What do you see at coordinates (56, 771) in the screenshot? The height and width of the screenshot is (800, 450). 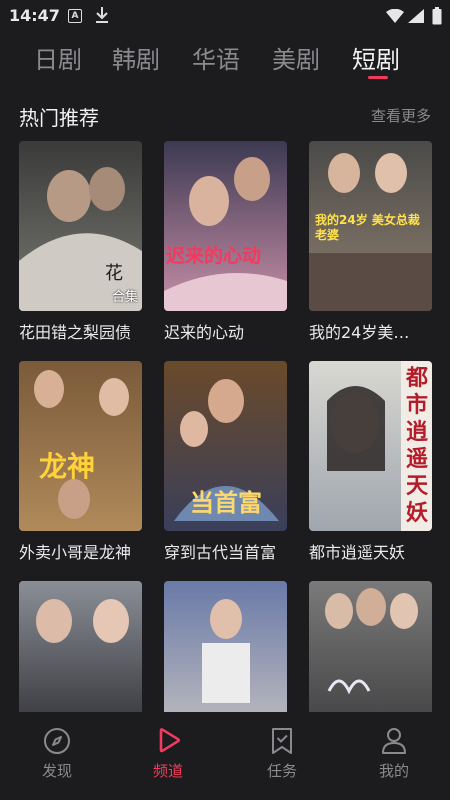 I see `nav-label: 发现` at bounding box center [56, 771].